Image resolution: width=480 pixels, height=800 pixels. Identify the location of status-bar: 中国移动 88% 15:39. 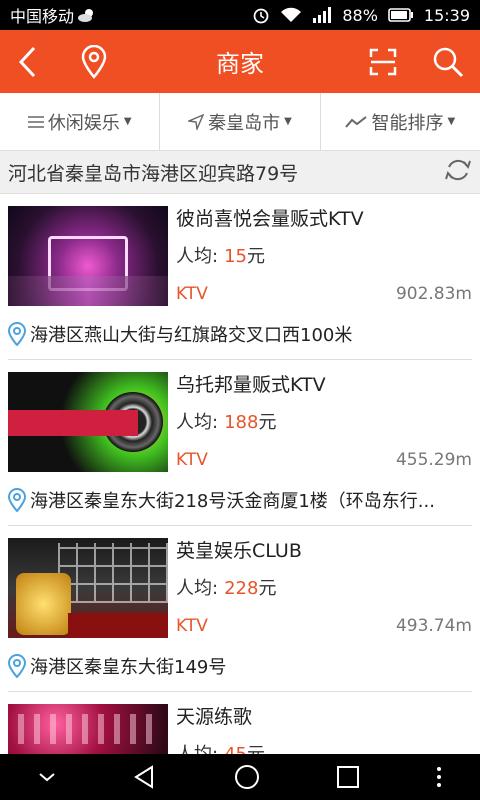
(240, 15).